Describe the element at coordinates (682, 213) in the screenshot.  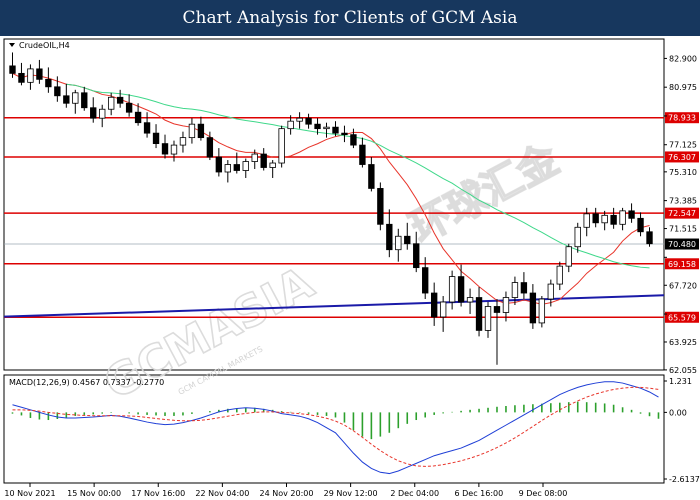
I see `level-price-label: 72.547` at that location.